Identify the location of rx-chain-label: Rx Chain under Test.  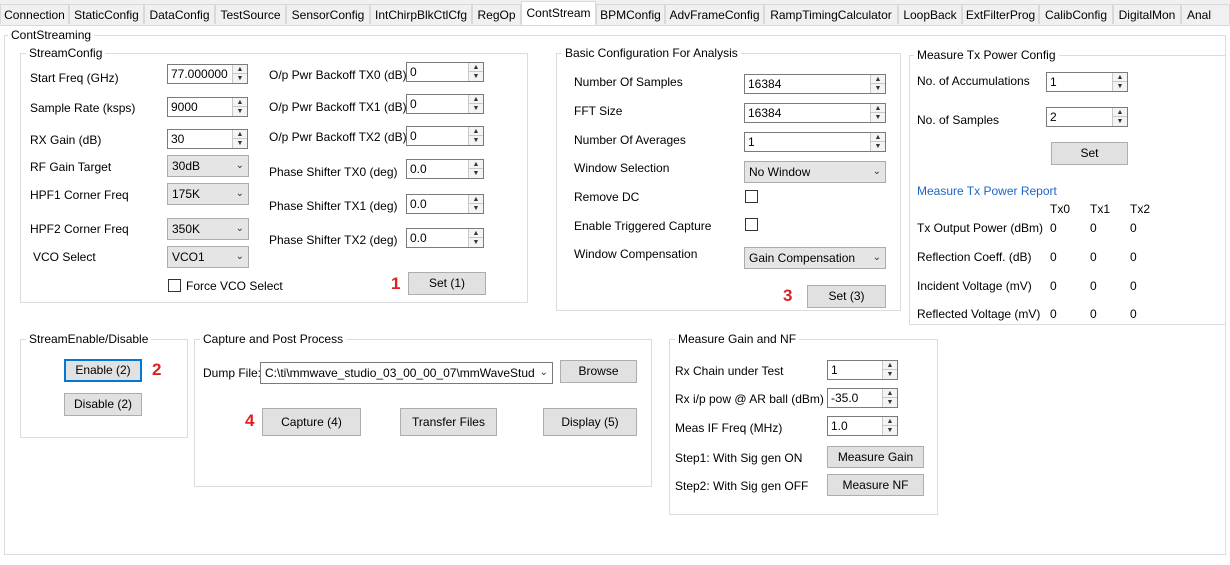
(729, 371).